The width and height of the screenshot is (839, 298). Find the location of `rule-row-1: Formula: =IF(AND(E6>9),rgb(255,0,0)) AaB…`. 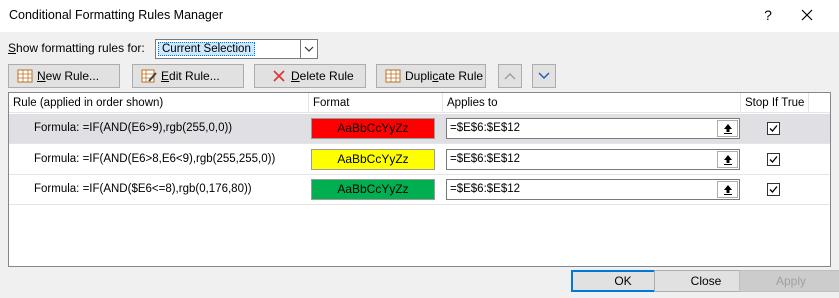

rule-row-1: Formula: =IF(AND(E6>9),rgb(255,0,0)) AaB… is located at coordinates (419, 129).